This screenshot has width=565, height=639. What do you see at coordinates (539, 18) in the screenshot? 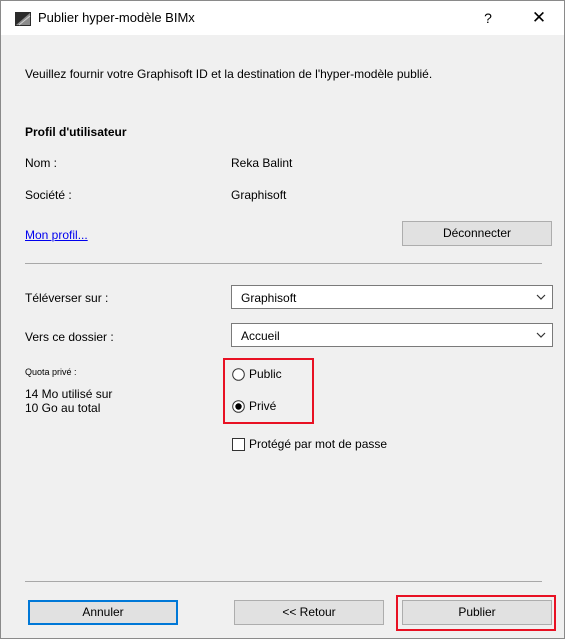
I see `close-button: ✕` at bounding box center [539, 18].